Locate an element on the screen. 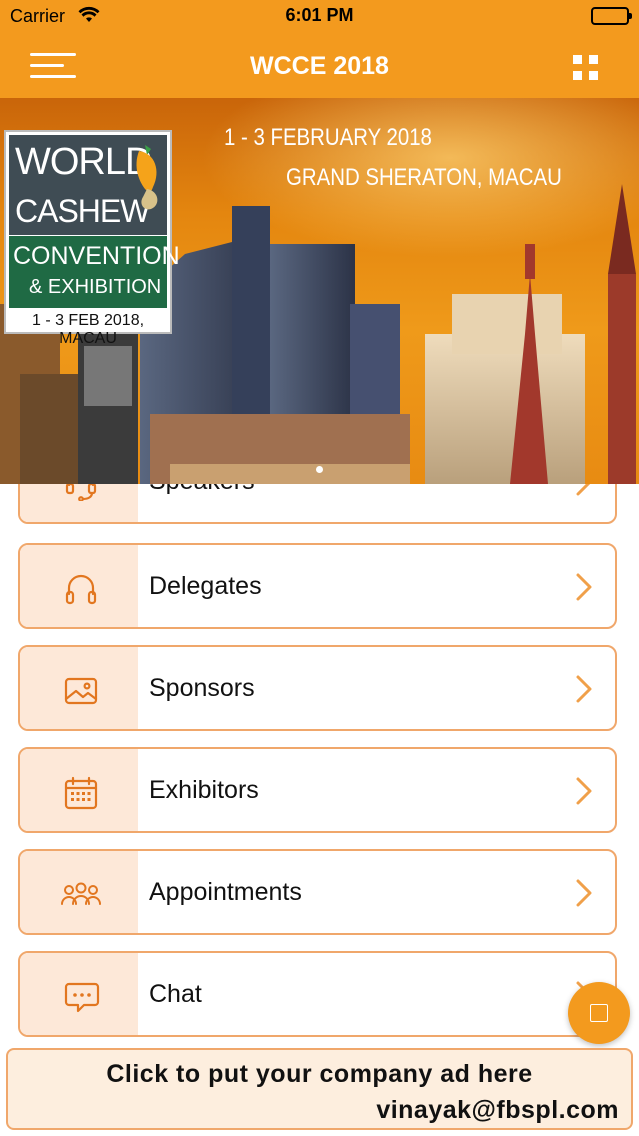 This screenshot has height=1136, width=639. ad-contact-email: vinayak@fbspl.com is located at coordinates (497, 1110).